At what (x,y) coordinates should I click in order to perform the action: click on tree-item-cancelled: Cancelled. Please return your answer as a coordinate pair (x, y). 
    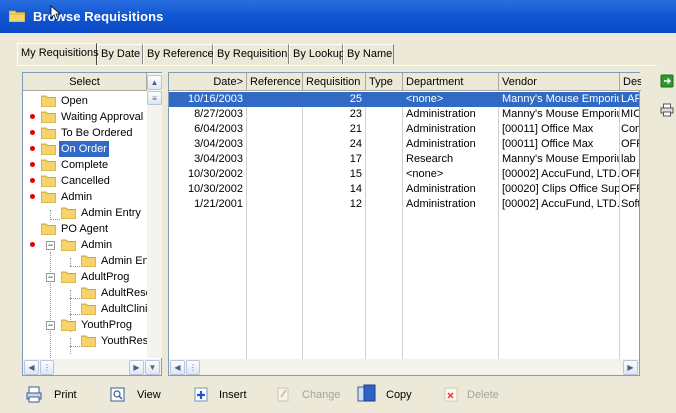
    Looking at the image, I should click on (85, 181).